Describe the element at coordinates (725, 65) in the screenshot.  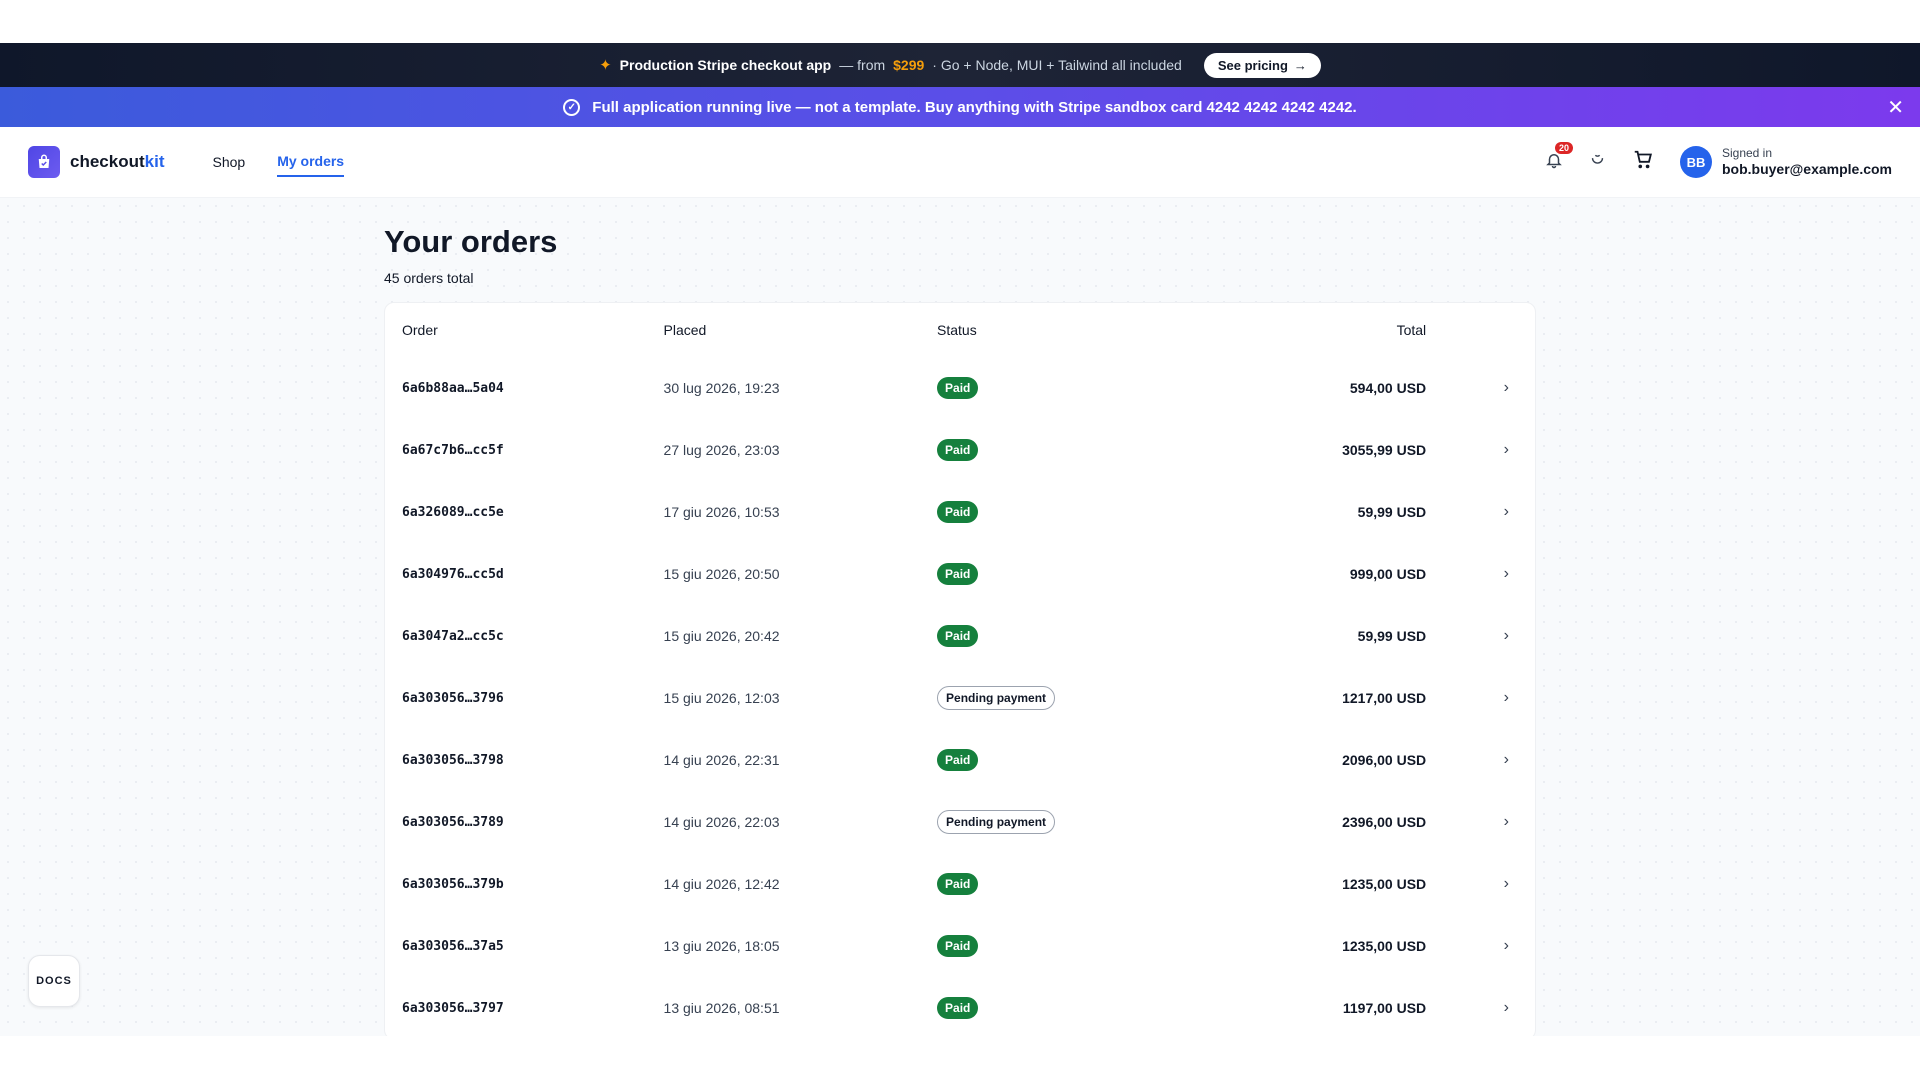
I see `promo-title: Production Stripe checkout app` at that location.